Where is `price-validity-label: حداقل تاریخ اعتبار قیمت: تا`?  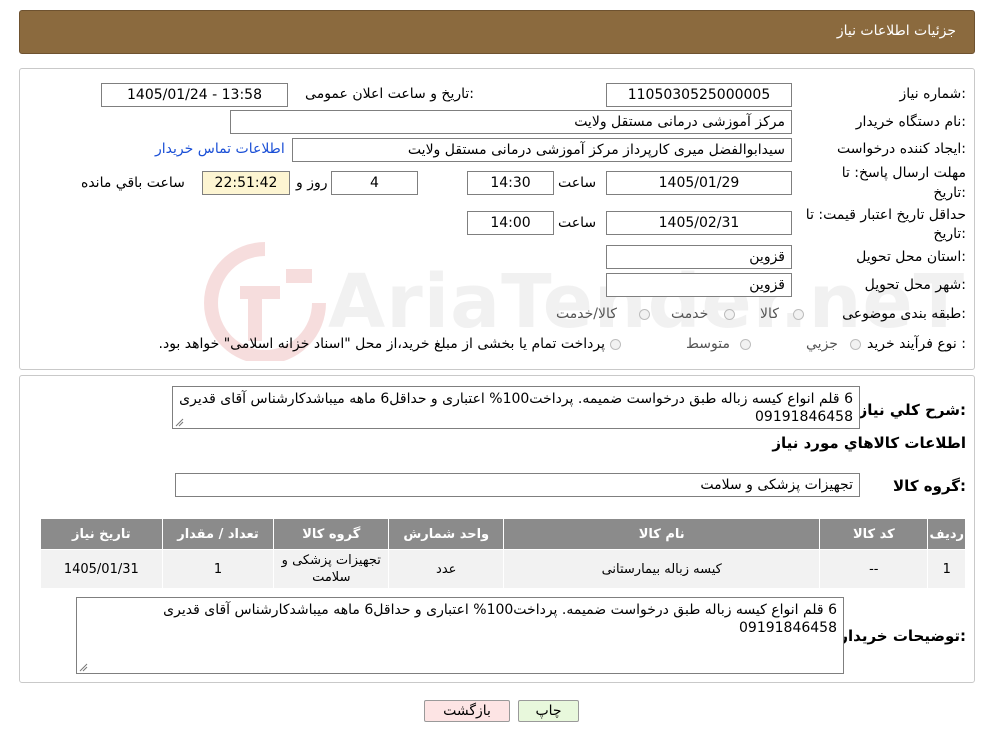
price-validity-label: حداقل تاریخ اعتبار قیمت: تا is located at coordinates (885, 215).